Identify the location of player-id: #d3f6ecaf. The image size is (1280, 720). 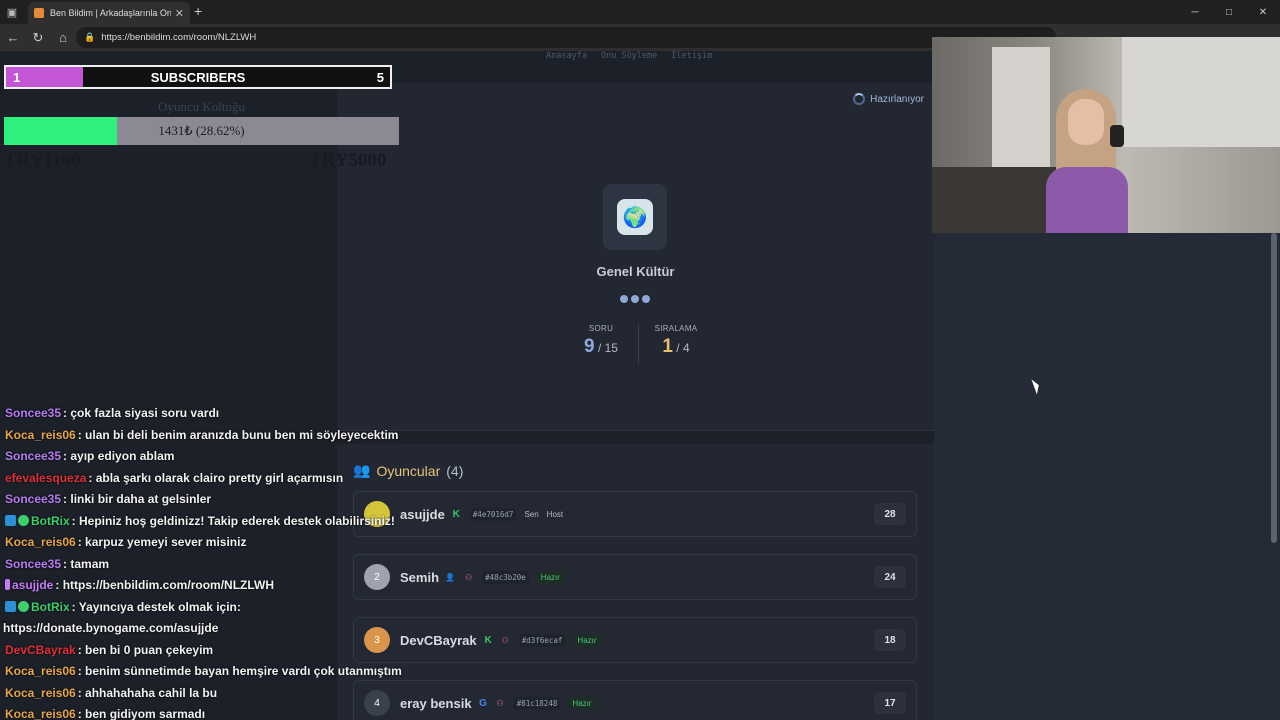
(542, 640).